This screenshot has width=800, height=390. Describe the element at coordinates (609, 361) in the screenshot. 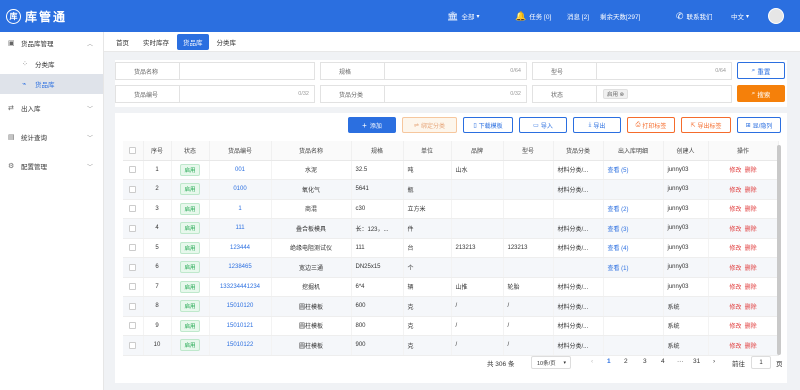

I see `page-1: 1` at that location.